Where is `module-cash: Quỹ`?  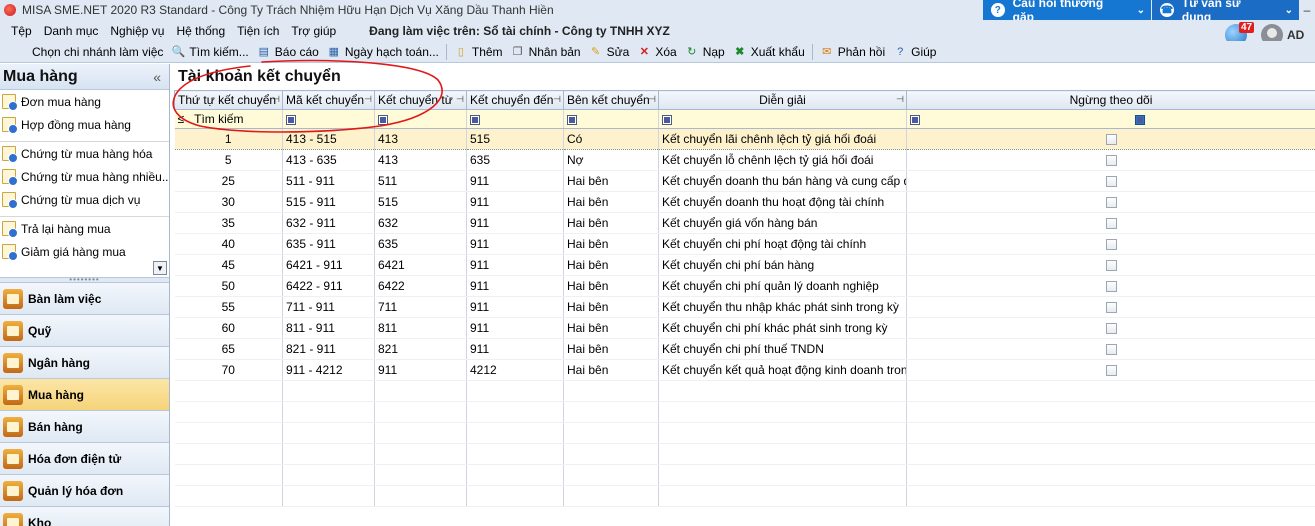 module-cash: Quỹ is located at coordinates (84, 331).